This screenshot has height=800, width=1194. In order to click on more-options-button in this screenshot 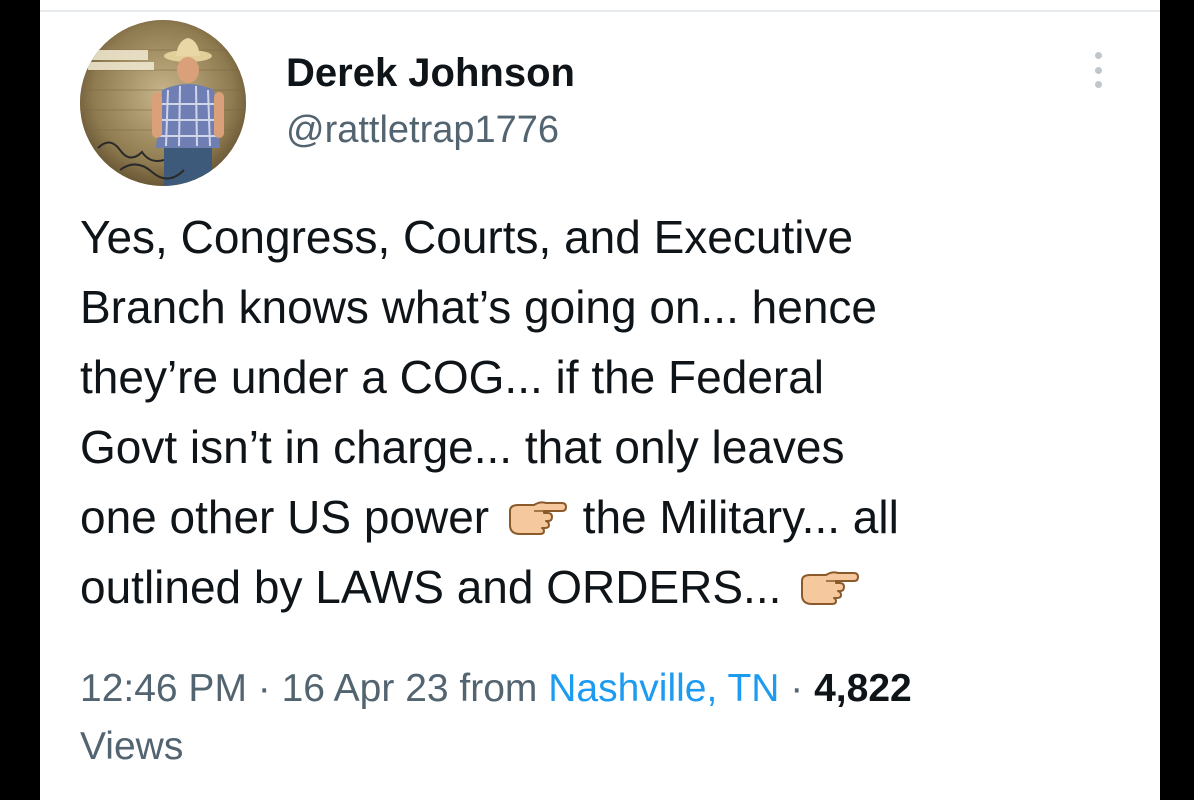, I will do `click(1098, 70)`.